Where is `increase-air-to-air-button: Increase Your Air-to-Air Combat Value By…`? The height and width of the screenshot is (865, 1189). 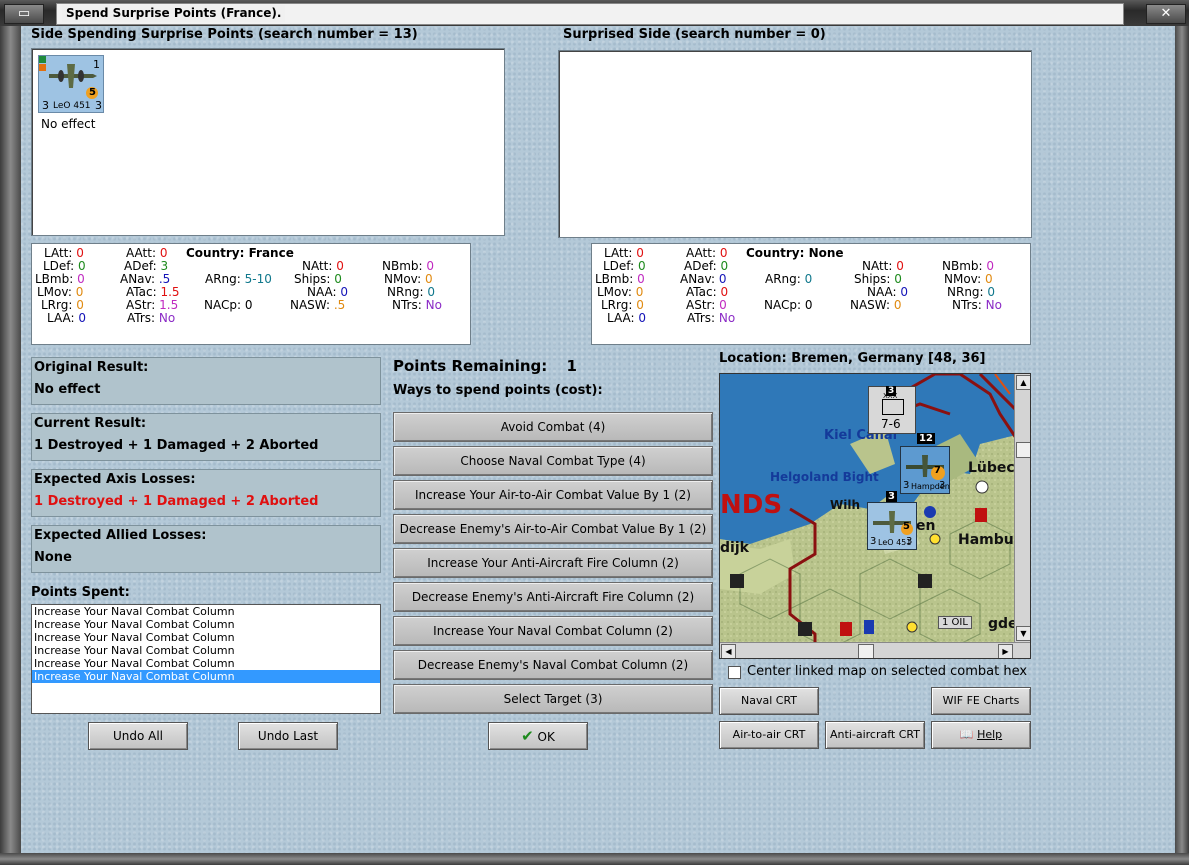
increase-air-to-air-button: Increase Your Air-to-Air Combat Value By… is located at coordinates (553, 495).